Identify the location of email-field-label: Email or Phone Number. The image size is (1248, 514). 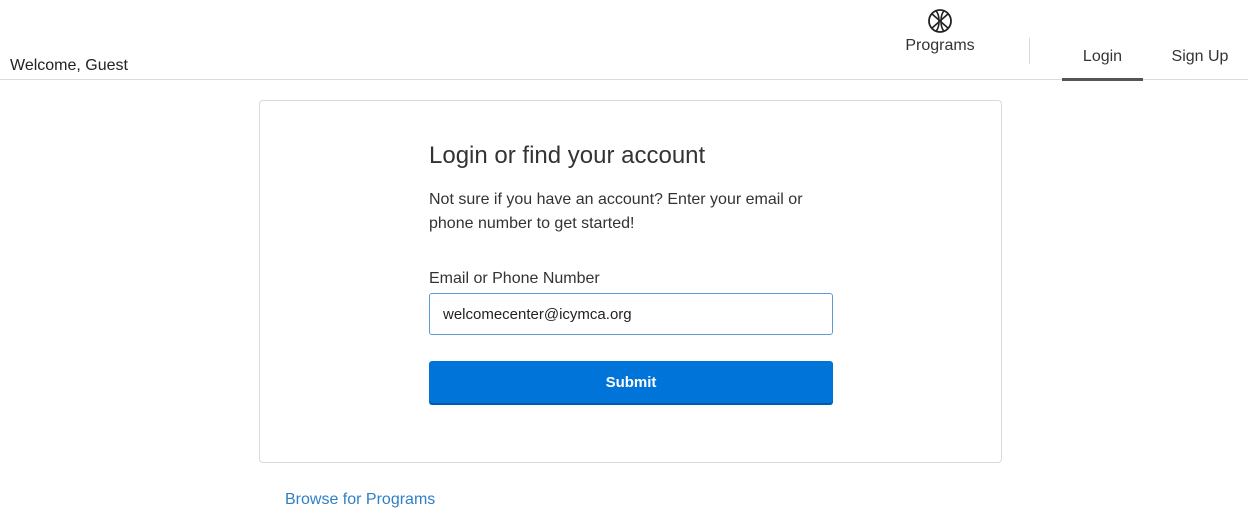
(514, 278).